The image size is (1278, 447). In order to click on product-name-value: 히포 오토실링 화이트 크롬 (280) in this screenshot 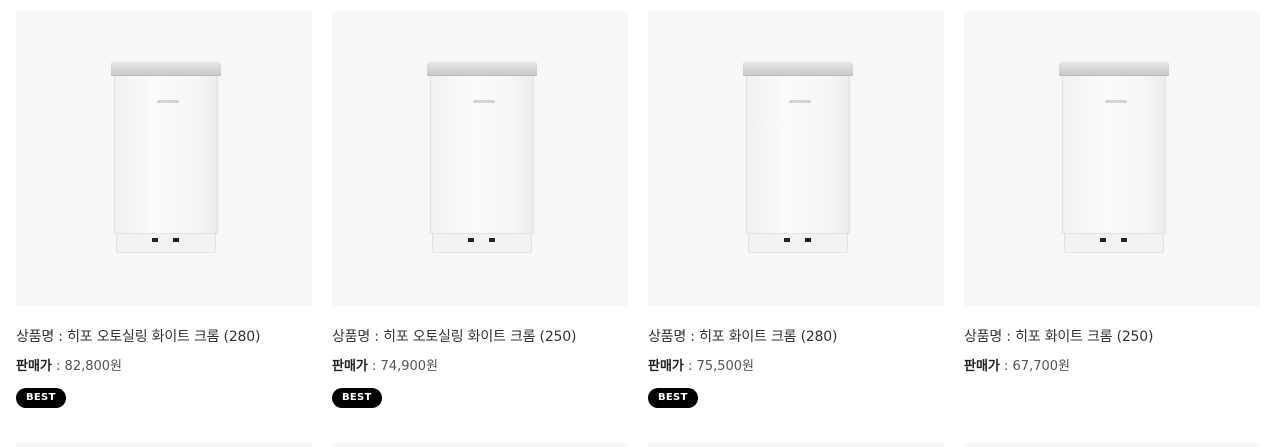, I will do `click(164, 337)`.